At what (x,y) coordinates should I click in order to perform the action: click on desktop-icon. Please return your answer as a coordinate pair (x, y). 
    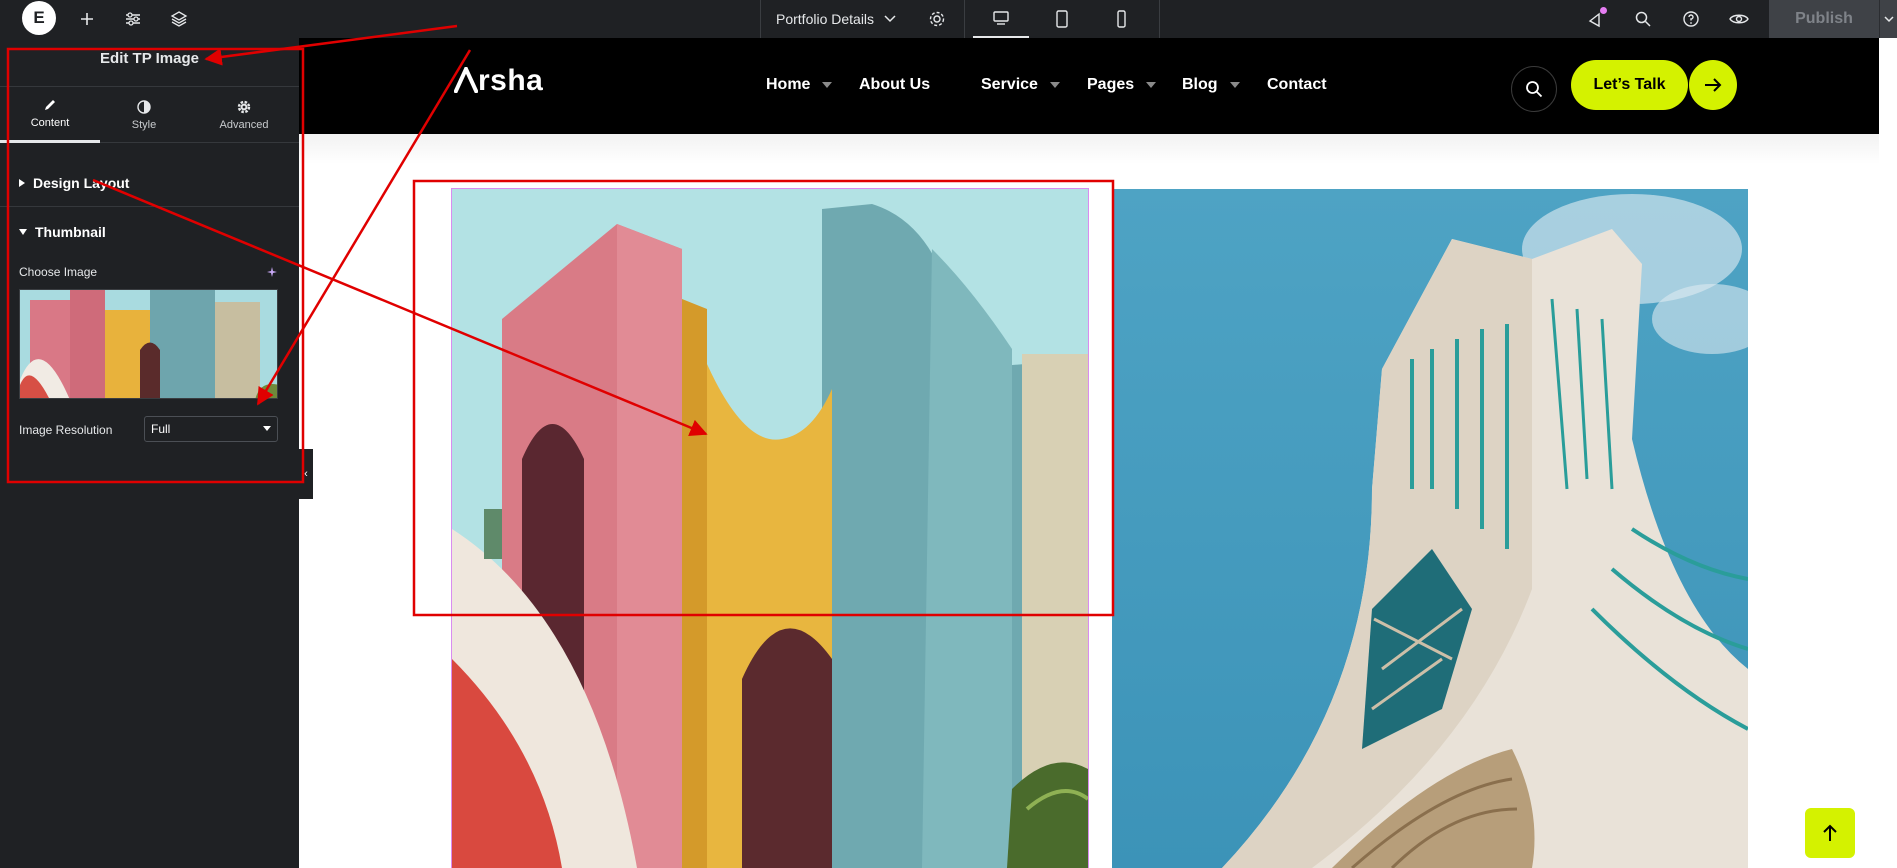
    Looking at the image, I should click on (1001, 19).